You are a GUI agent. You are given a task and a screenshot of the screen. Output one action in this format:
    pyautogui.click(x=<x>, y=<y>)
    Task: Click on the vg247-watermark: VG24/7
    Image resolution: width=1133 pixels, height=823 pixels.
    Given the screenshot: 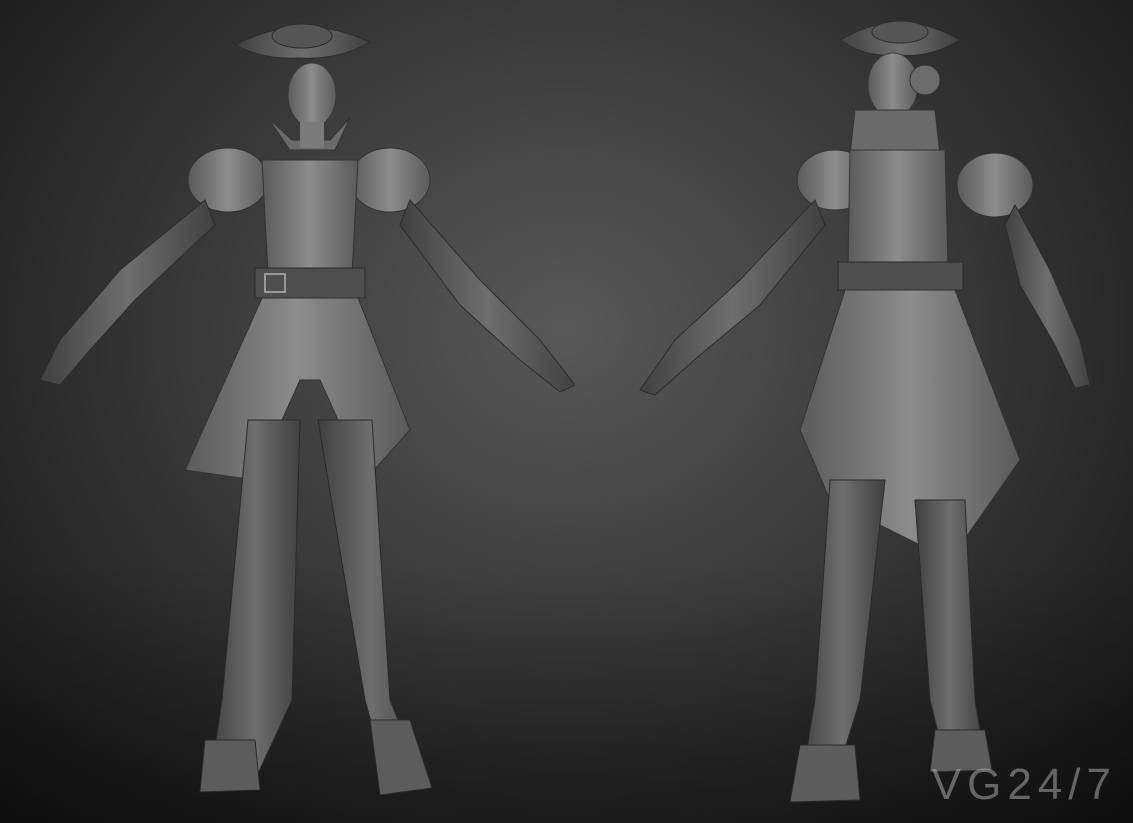 What is the action you would take?
    pyautogui.click(x=1024, y=784)
    